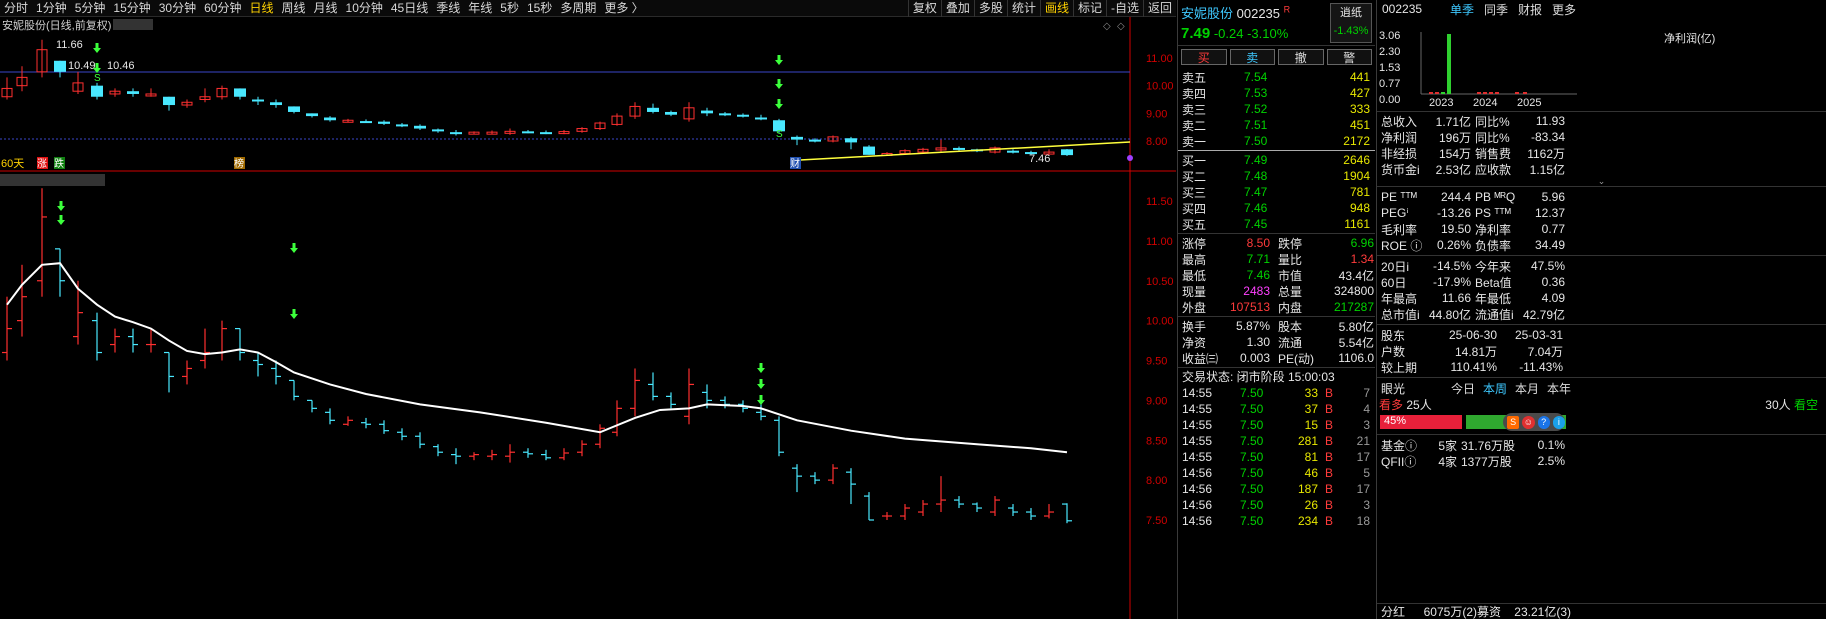 This screenshot has height=619, width=1826. What do you see at coordinates (623, 8) in the screenshot?
I see `period-tab: 更多 〉` at bounding box center [623, 8].